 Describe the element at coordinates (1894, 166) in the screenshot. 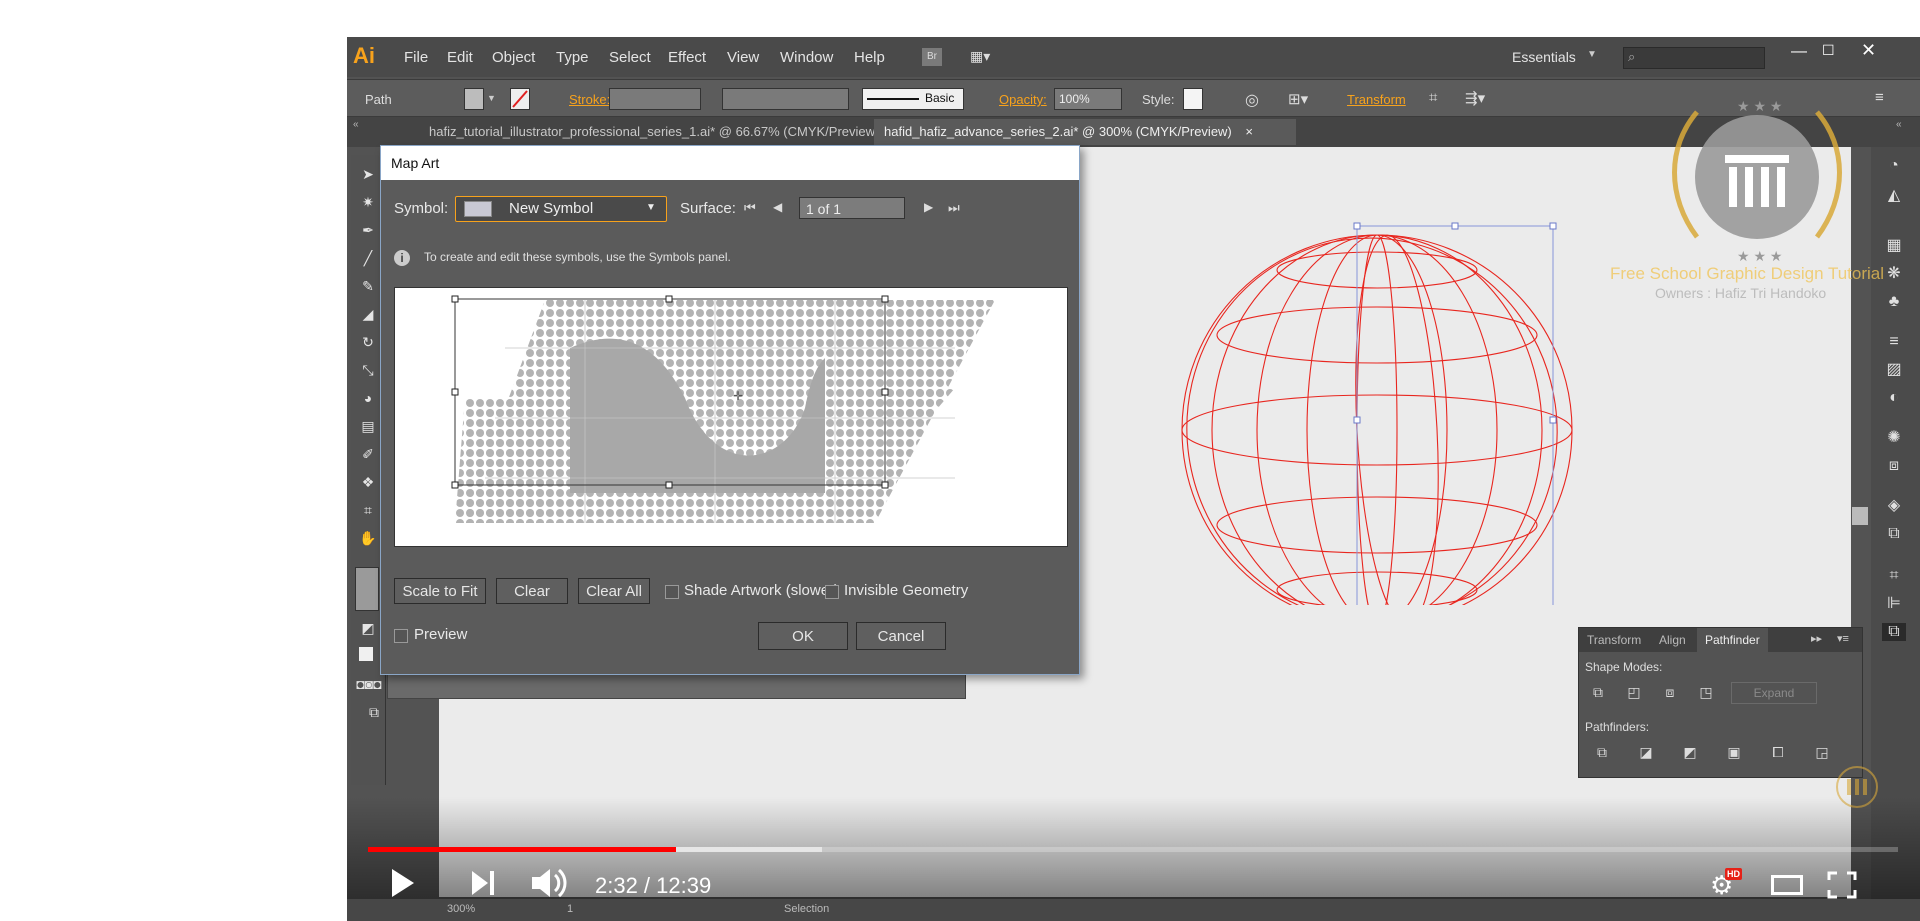

I see `color-guide-icon: ◔` at that location.